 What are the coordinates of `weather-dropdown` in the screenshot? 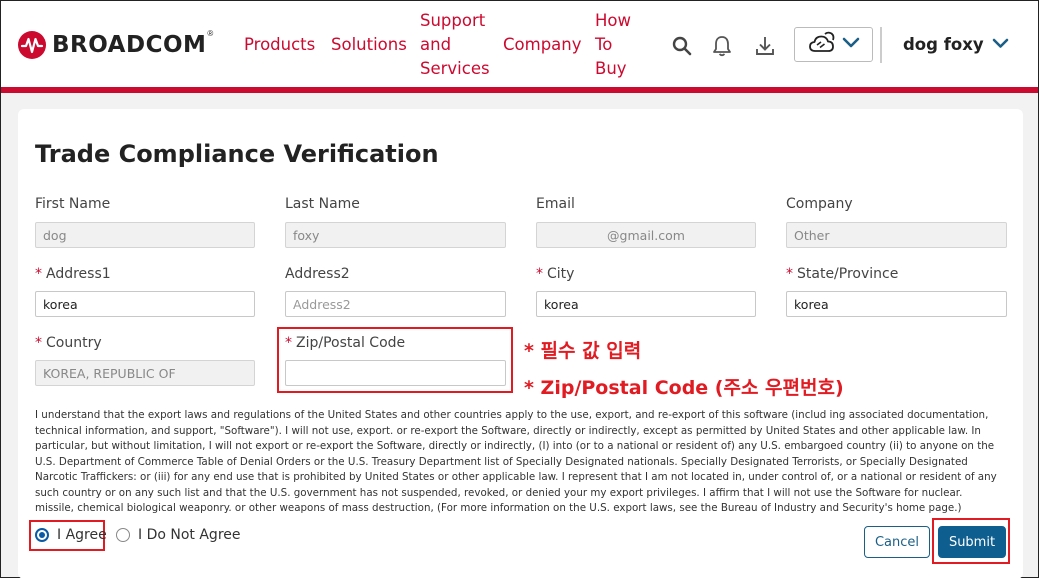 It's located at (833, 44).